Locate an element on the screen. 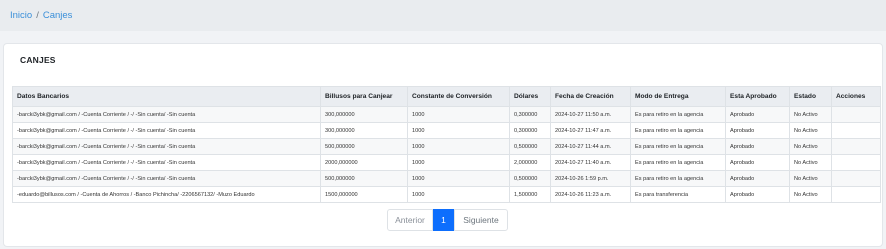 The width and height of the screenshot is (886, 249). table-cell: 2024-10-27 11:50 a.m. is located at coordinates (590, 114).